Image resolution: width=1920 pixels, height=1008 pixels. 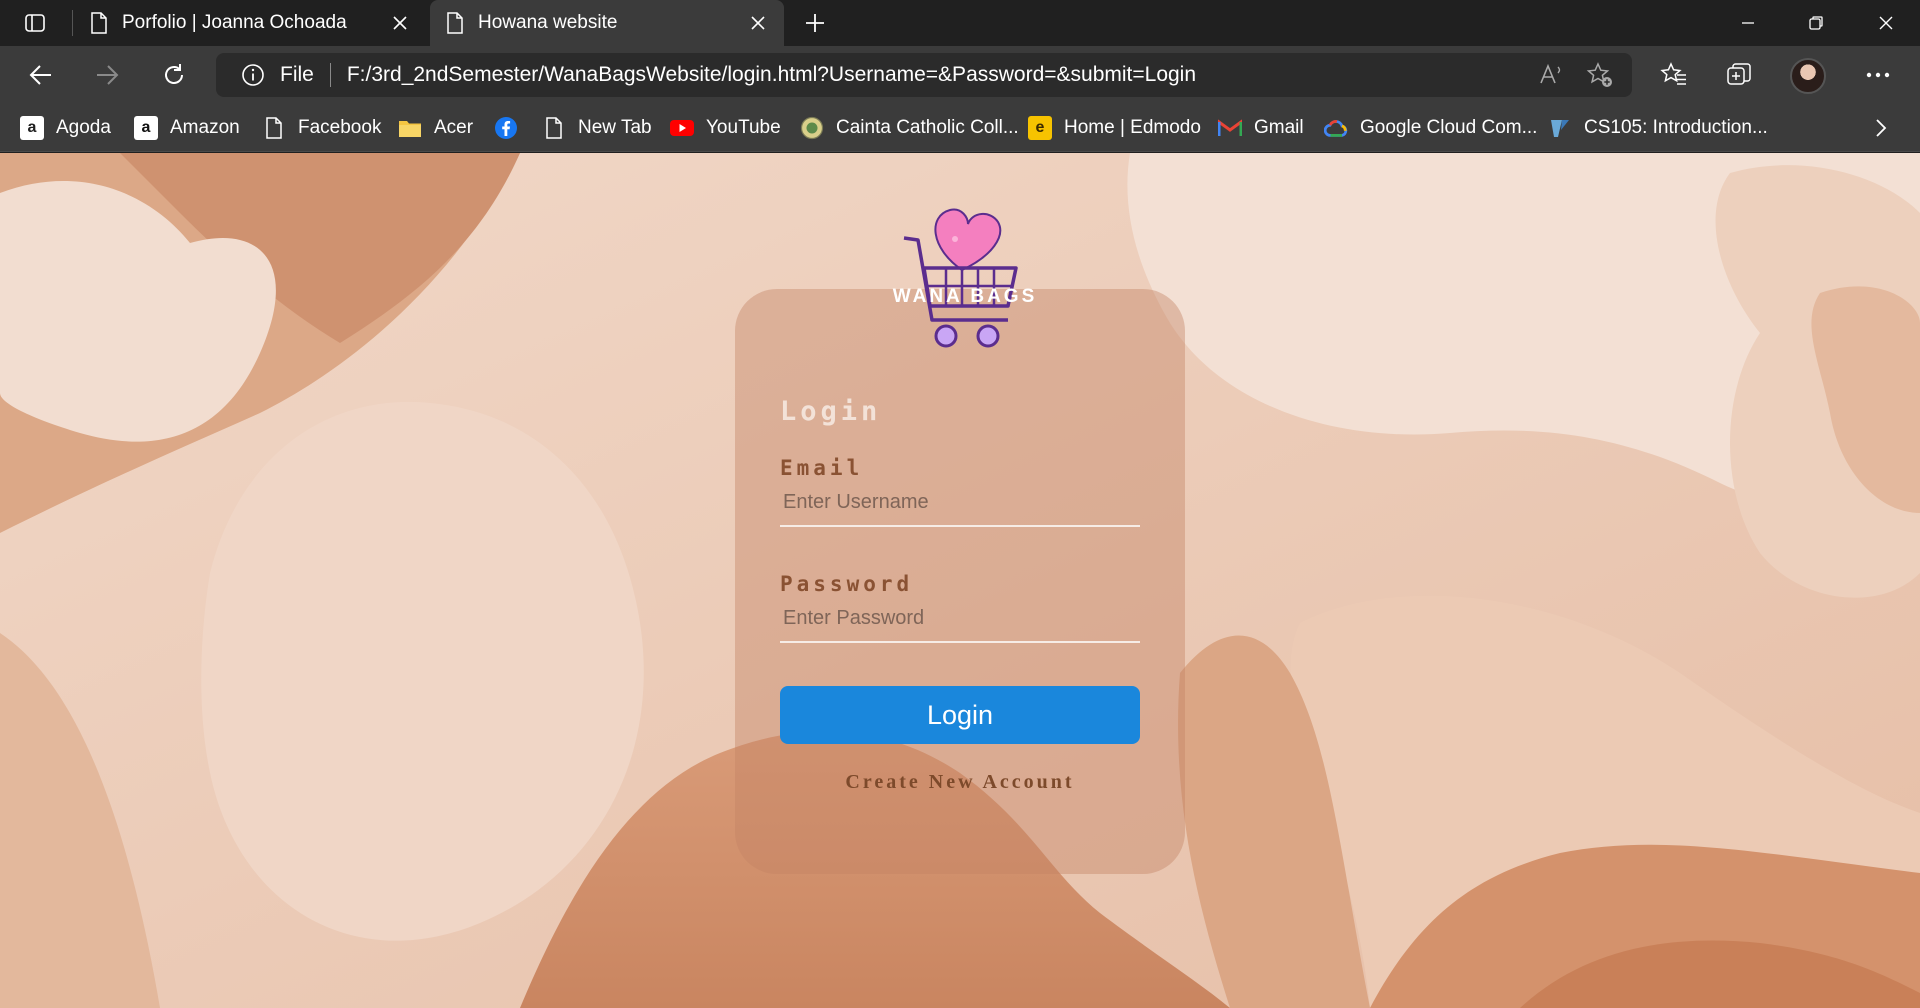 I want to click on tab-actions-button, so click(x=35, y=23).